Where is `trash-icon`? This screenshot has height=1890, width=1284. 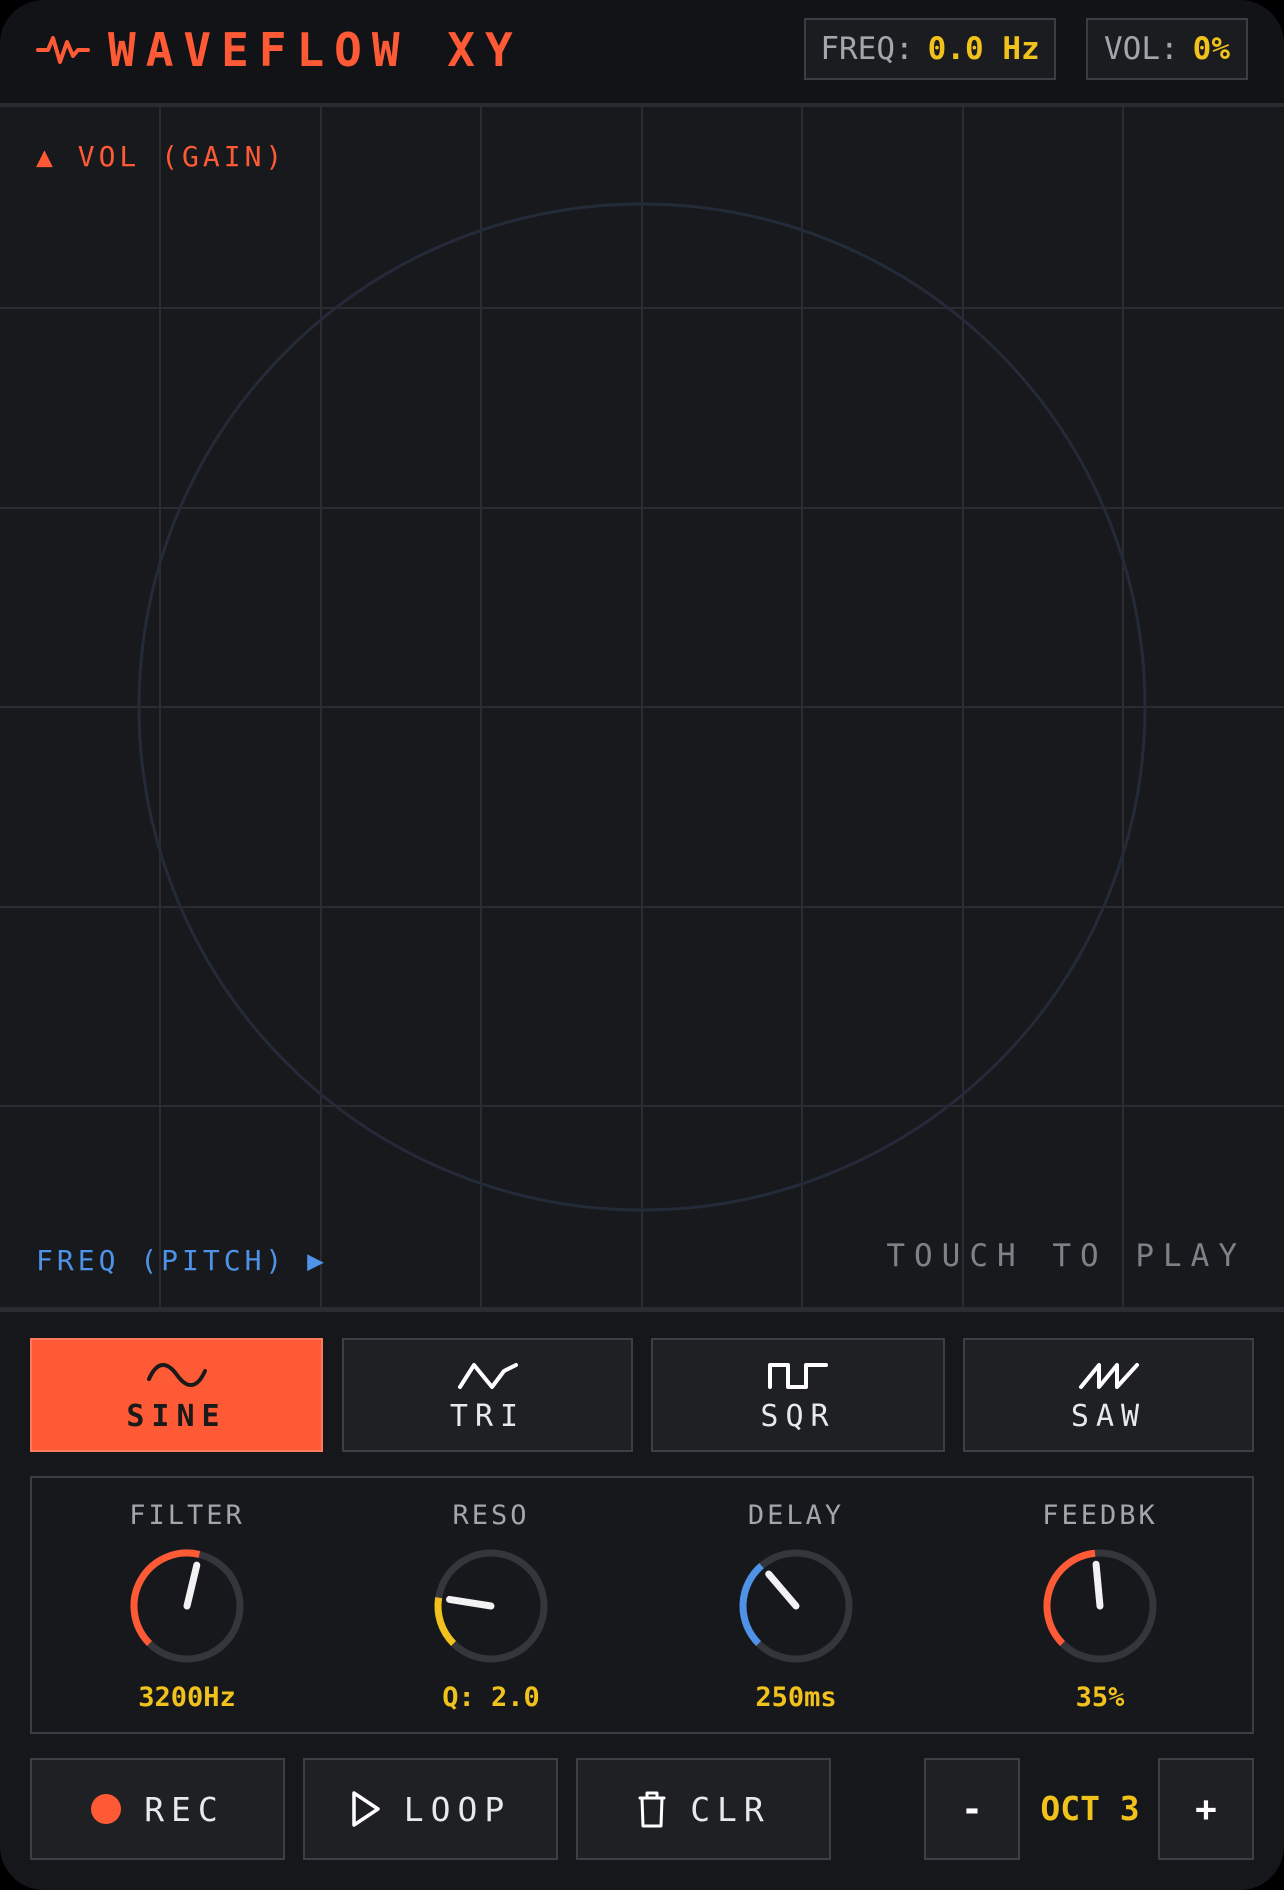
trash-icon is located at coordinates (652, 1809).